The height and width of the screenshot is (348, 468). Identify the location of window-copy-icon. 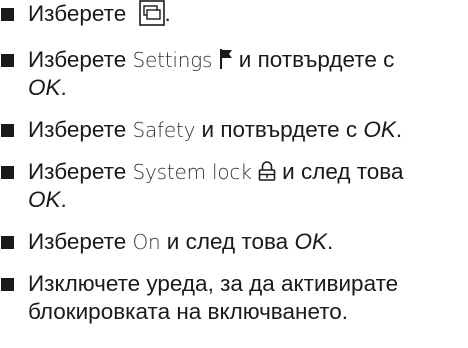
(151, 13).